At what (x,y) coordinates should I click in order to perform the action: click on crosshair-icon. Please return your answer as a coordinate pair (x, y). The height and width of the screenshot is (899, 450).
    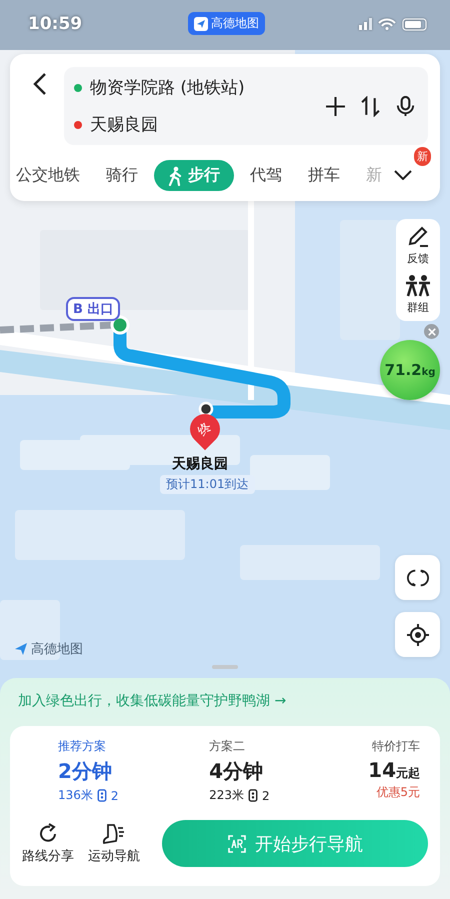
    Looking at the image, I should click on (418, 634).